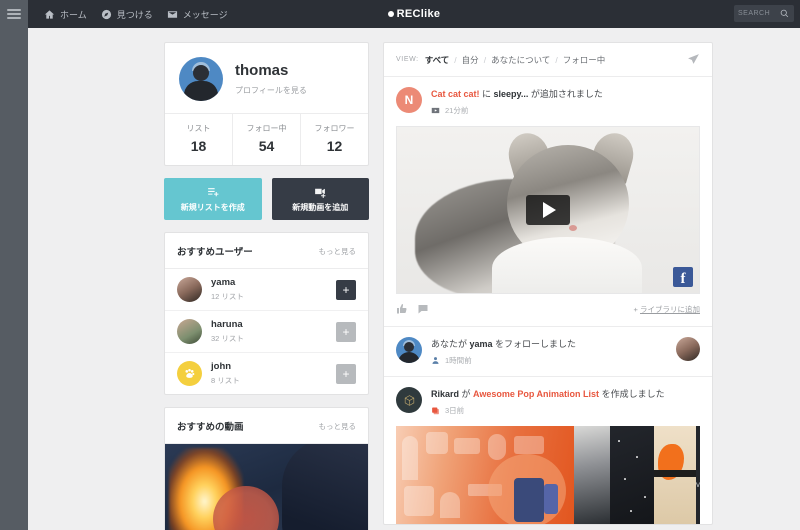 The image size is (800, 530). Describe the element at coordinates (520, 60) in the screenshot. I see `view-option-about-you: あなたについて` at that location.